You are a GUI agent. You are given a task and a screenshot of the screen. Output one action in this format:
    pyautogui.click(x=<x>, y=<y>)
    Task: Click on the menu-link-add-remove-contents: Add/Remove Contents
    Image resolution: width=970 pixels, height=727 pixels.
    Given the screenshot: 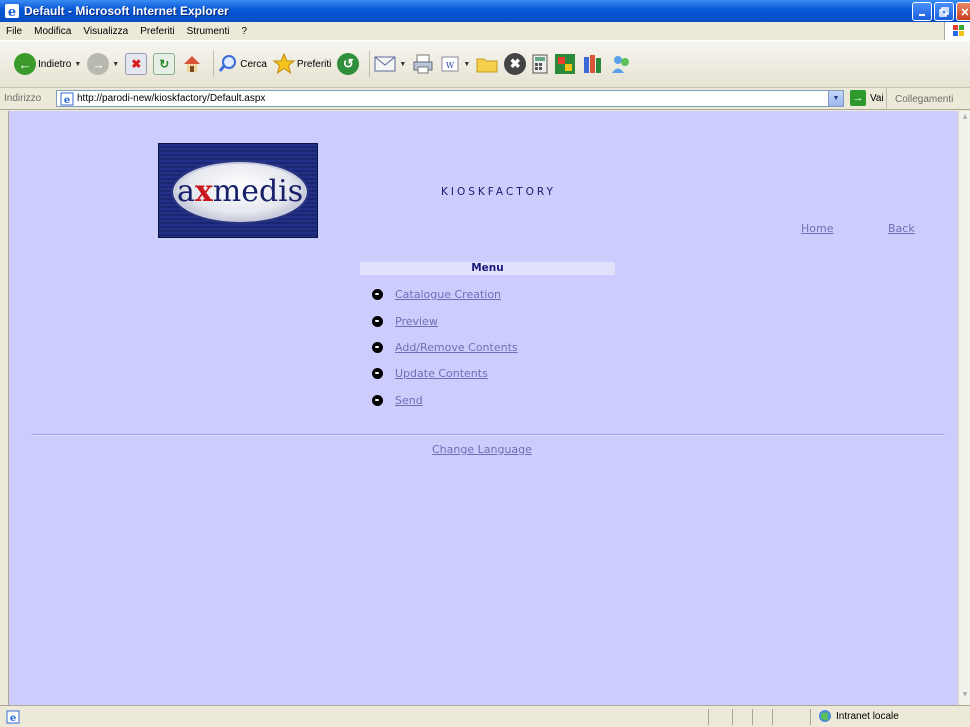 What is the action you would take?
    pyautogui.click(x=456, y=347)
    